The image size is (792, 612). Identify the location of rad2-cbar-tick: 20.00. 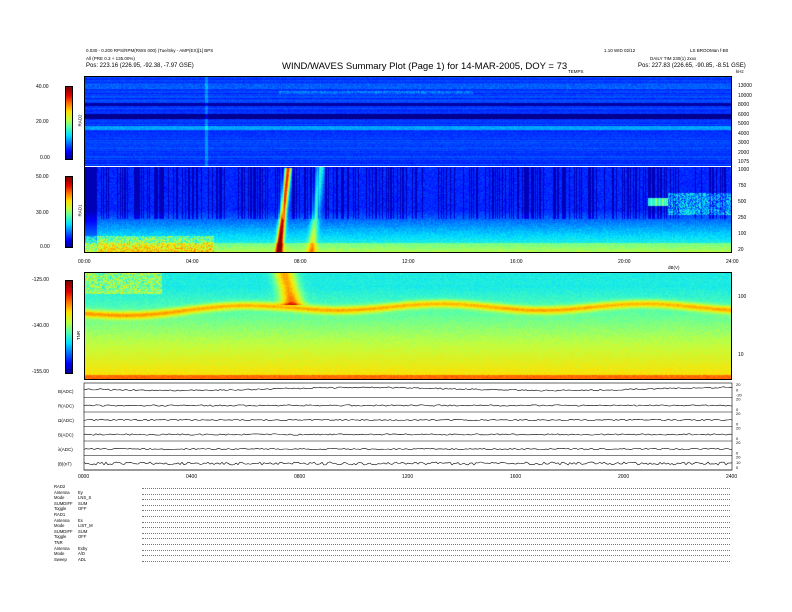
(42, 122).